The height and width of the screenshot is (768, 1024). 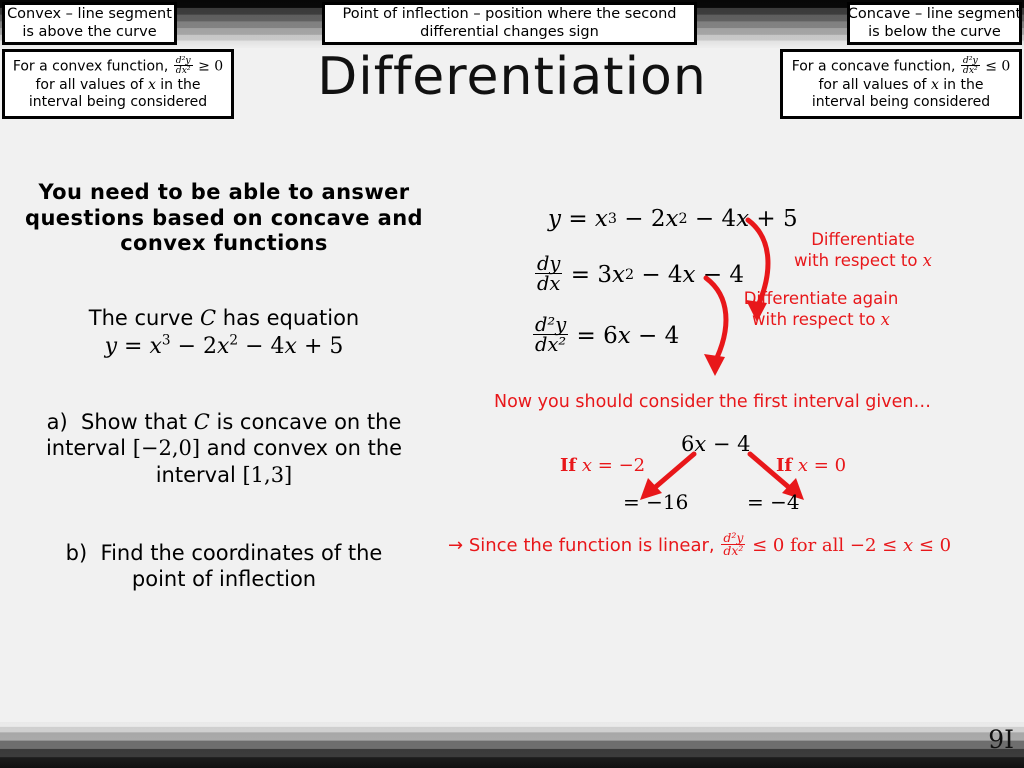 What do you see at coordinates (224, 422) in the screenshot?
I see `part-a-line1: a) Show that C is concave on the` at bounding box center [224, 422].